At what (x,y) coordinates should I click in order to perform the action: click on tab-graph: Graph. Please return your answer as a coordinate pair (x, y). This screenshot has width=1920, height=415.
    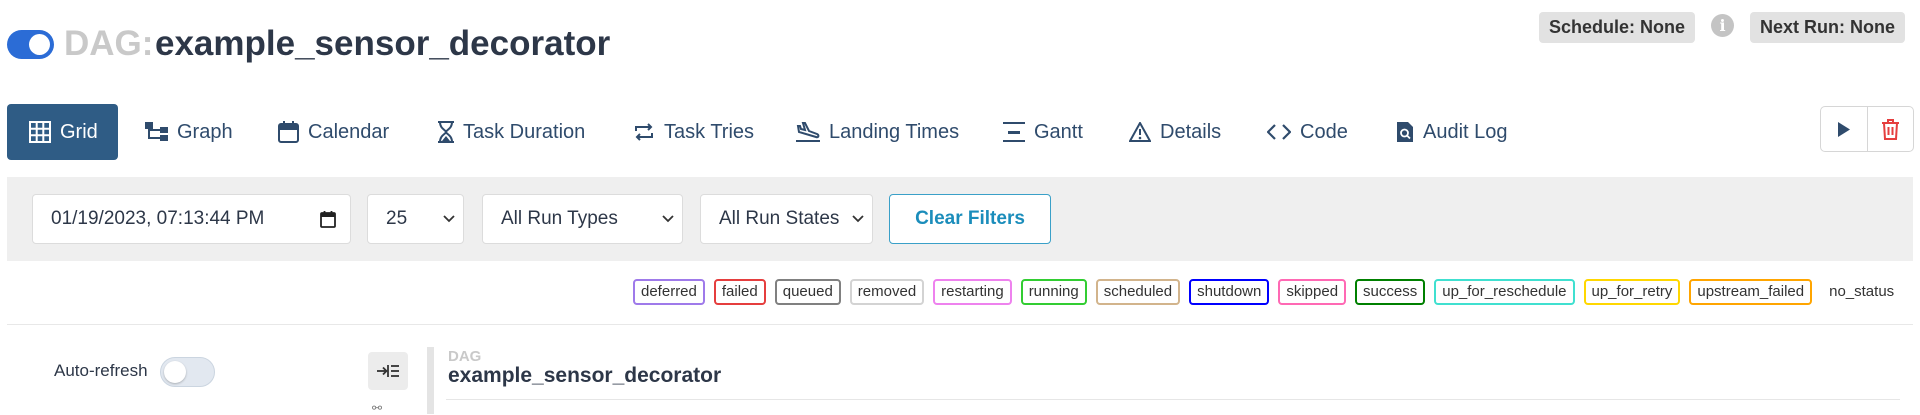
    Looking at the image, I should click on (189, 132).